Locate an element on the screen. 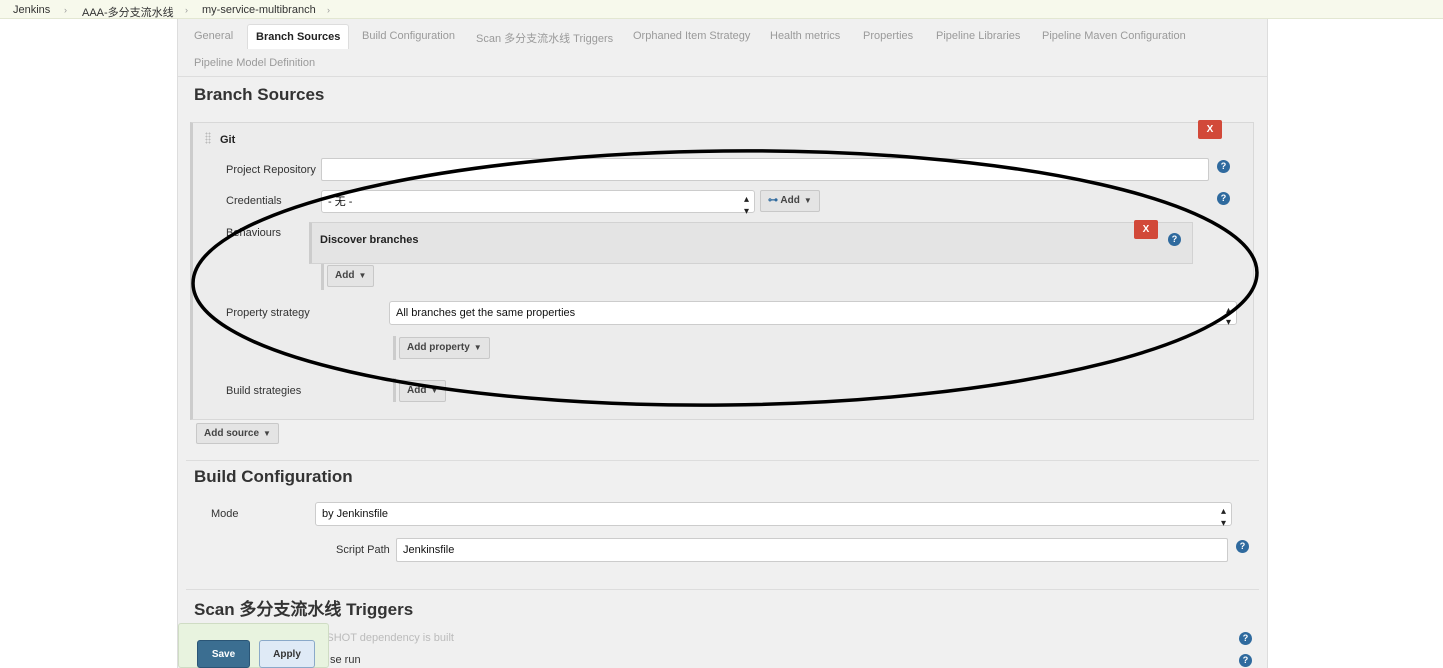 Image resolution: width=1443 pixels, height=668 pixels. form-footer: Save Apply is located at coordinates (253, 645).